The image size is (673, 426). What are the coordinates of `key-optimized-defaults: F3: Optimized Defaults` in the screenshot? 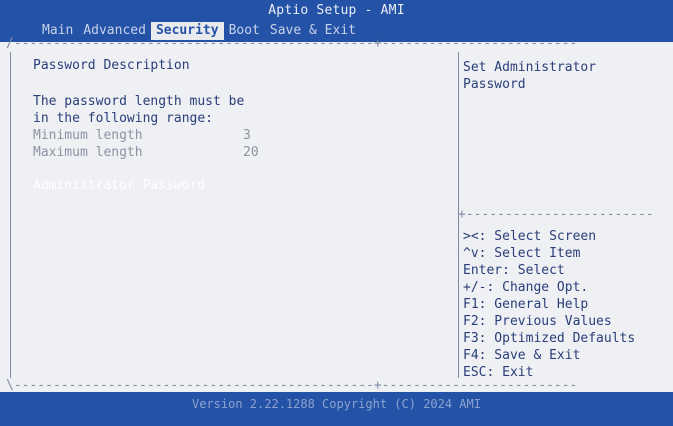 It's located at (549, 338).